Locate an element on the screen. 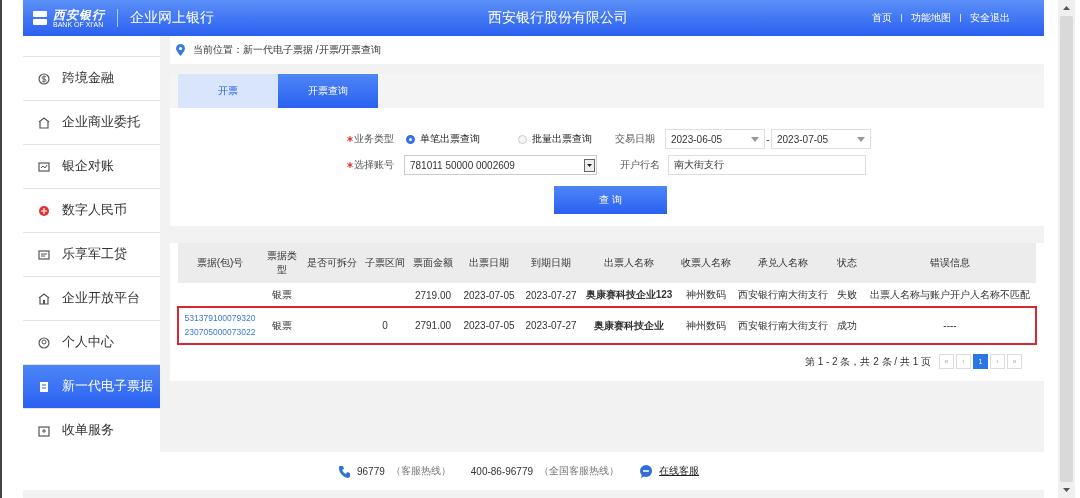 Image resolution: width=1080 pixels, height=498 pixels. header-link: 首页 is located at coordinates (882, 18).